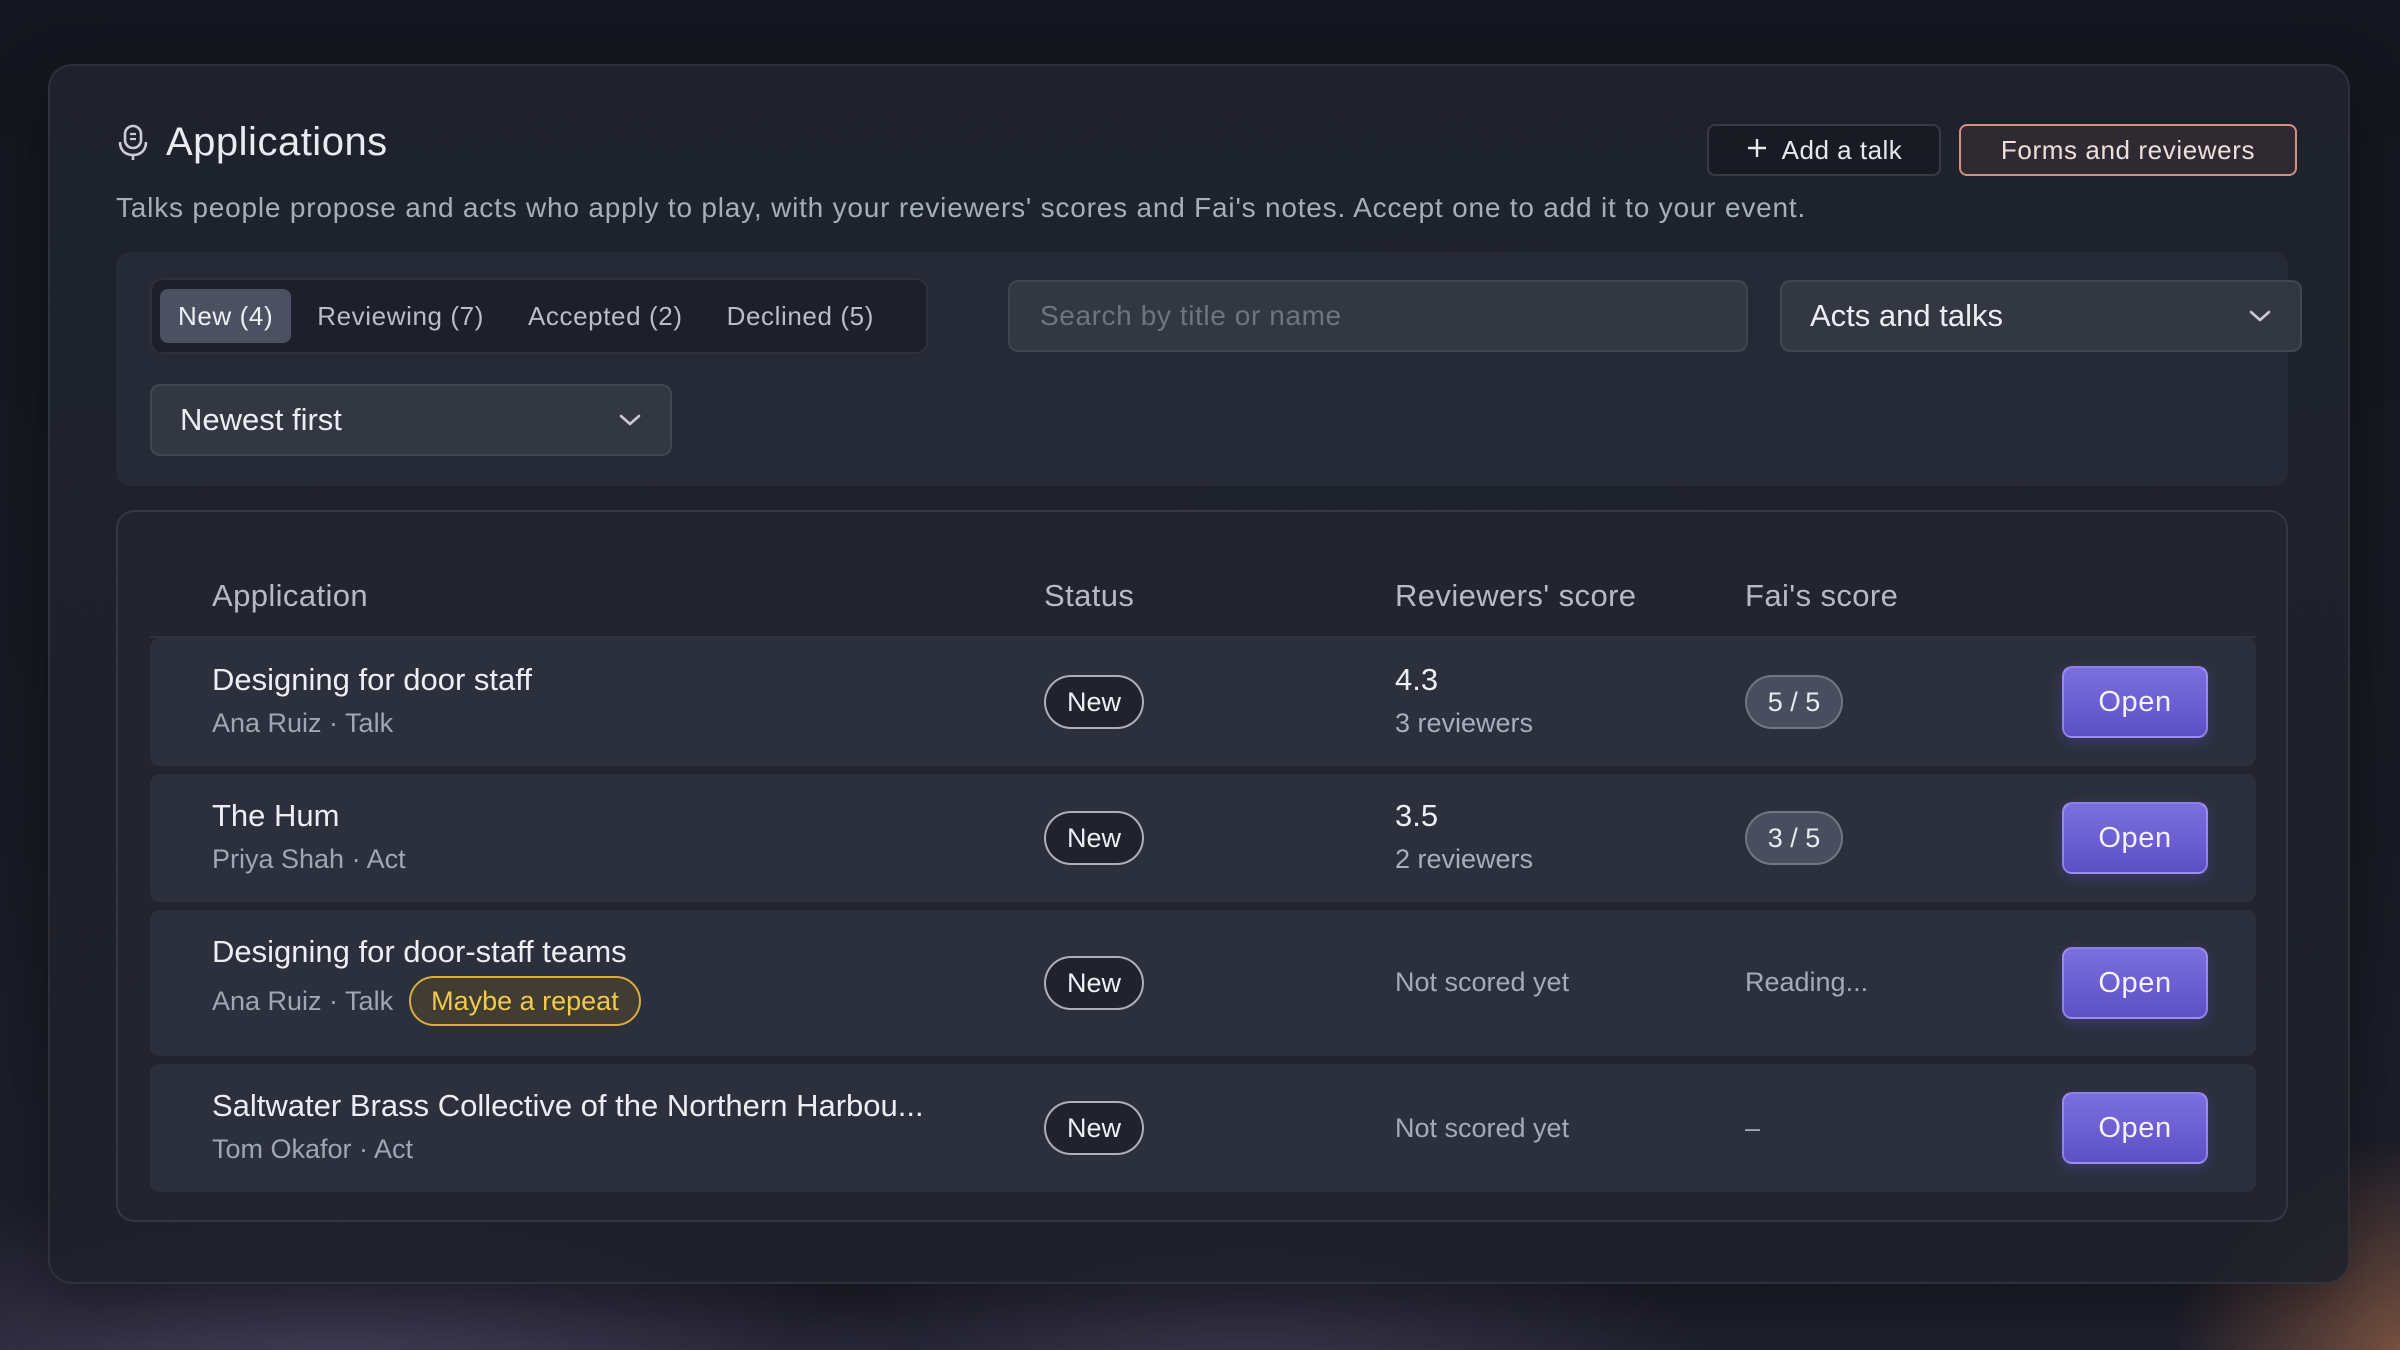  Describe the element at coordinates (1089, 595) in the screenshot. I see `column-header-status: Status` at that location.